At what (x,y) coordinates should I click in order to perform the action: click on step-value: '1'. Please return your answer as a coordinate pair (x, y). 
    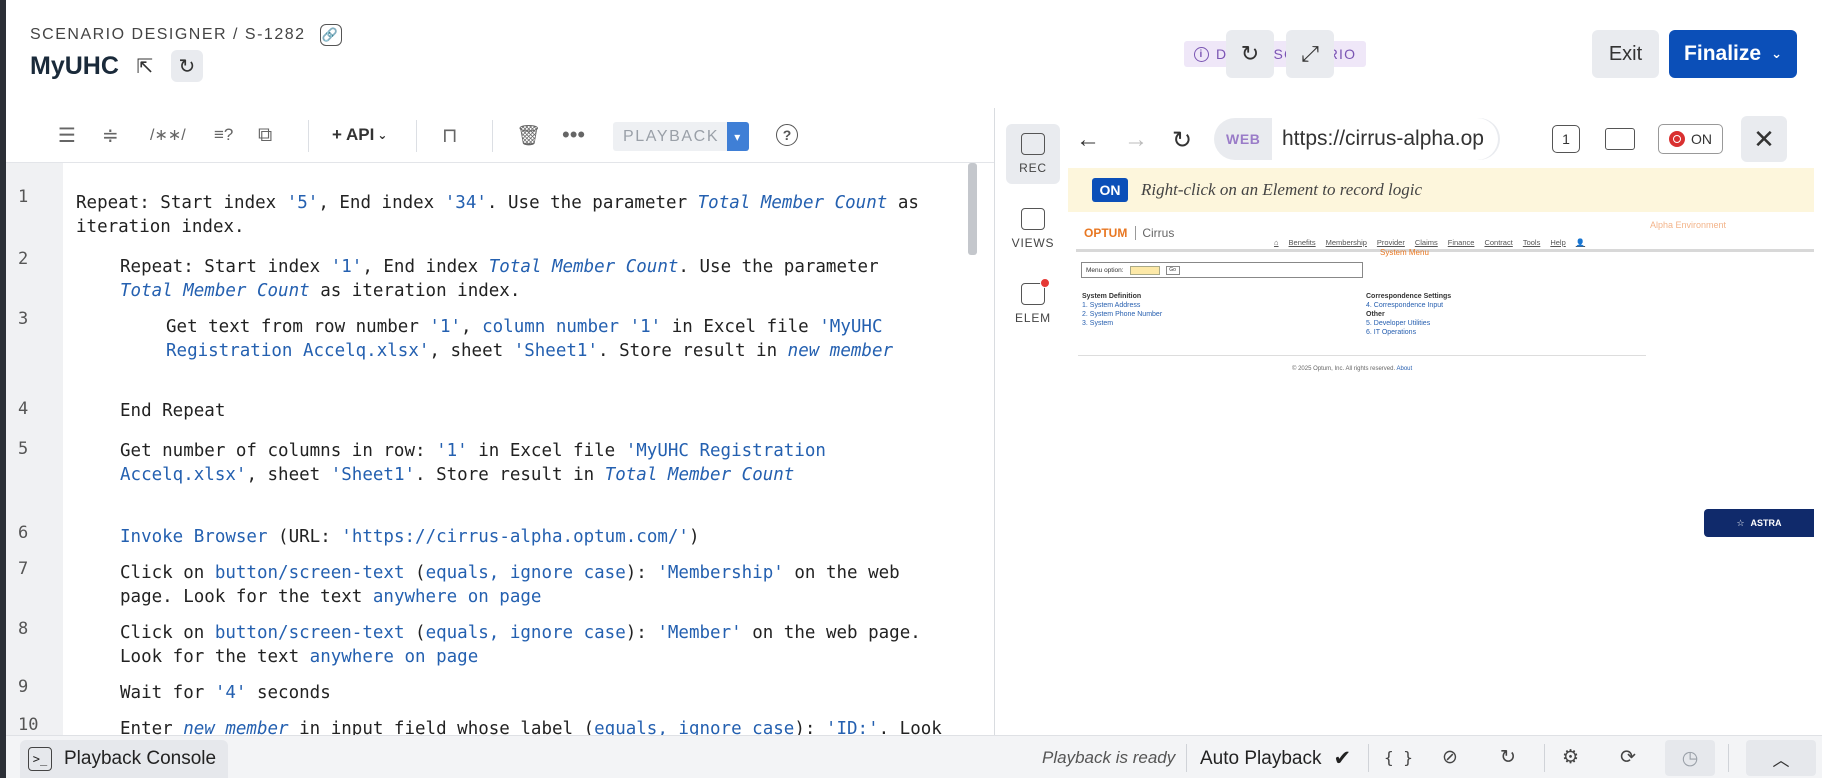
    Looking at the image, I should click on (445, 327).